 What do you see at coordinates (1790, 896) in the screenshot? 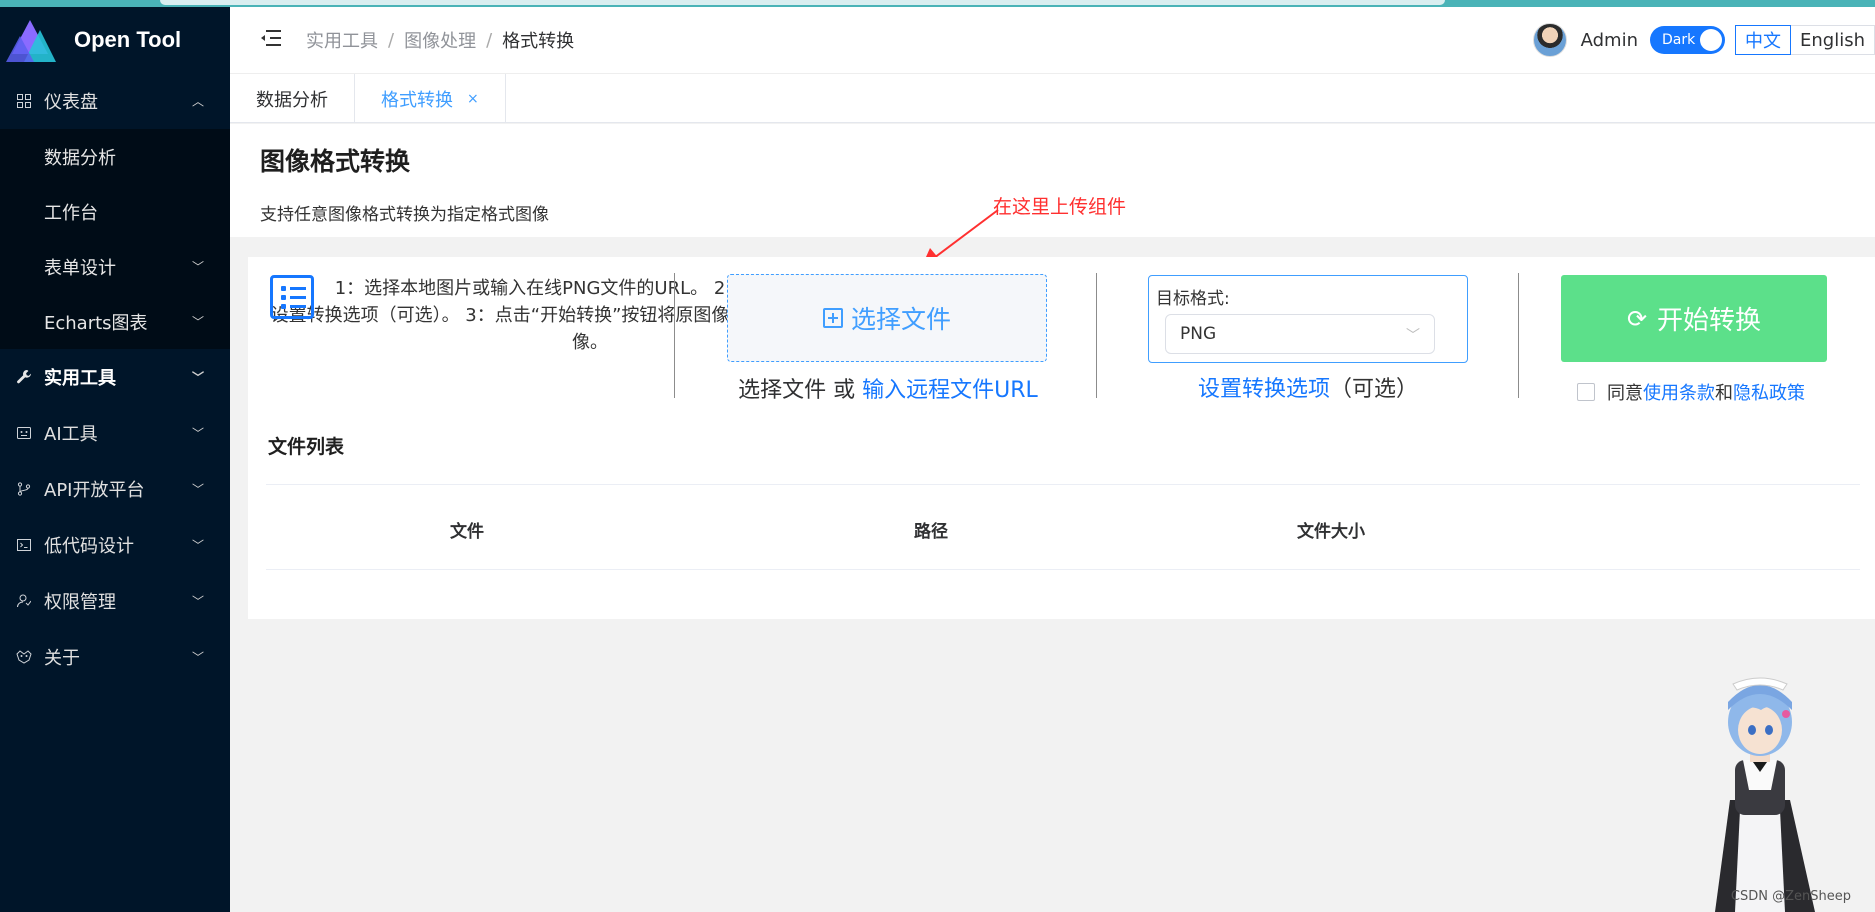
I see `watermark: CSDN @ZenSheep` at bounding box center [1790, 896].